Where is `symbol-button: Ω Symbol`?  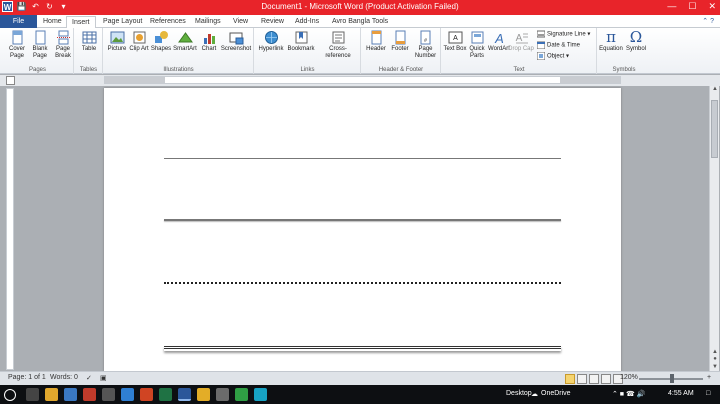
symbol-button: Ω Symbol is located at coordinates (636, 41).